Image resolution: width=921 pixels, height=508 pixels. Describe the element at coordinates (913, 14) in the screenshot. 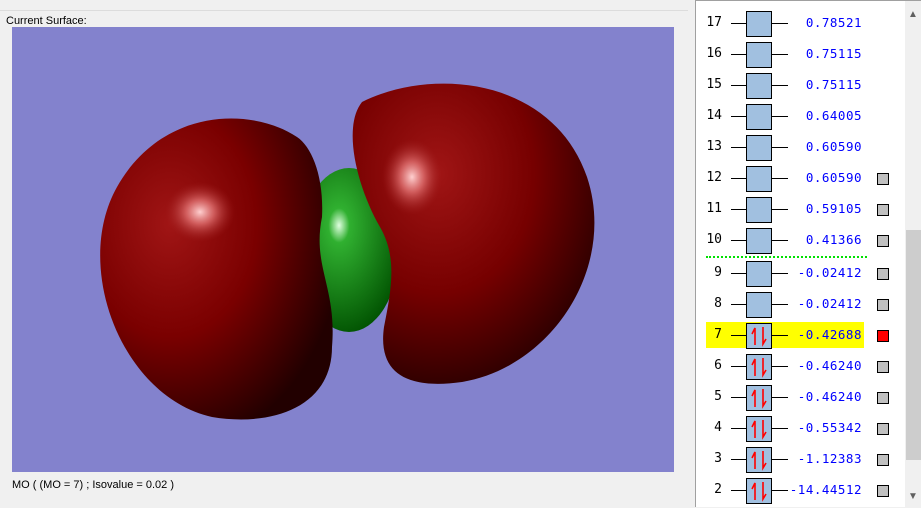

I see `scroll-up-icon: ▲` at that location.